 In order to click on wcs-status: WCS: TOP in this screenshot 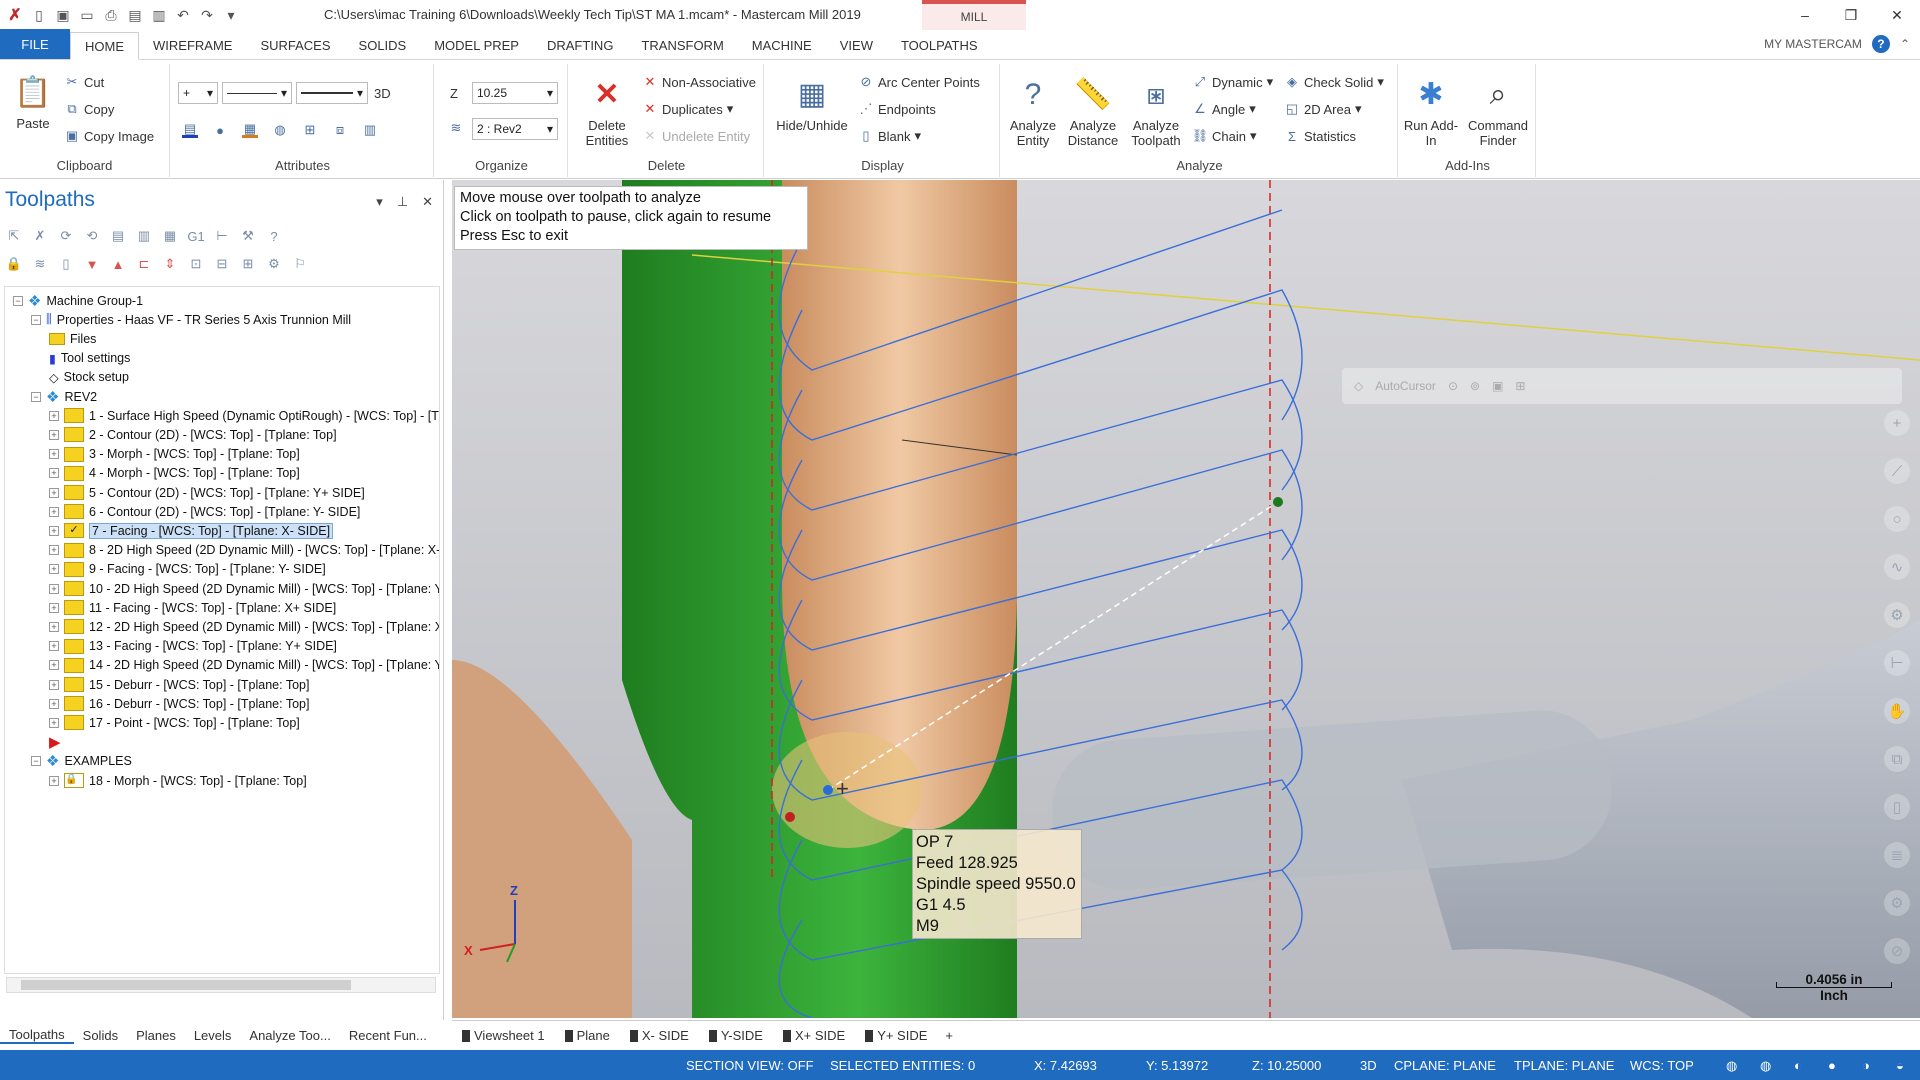, I will do `click(1662, 1065)`.